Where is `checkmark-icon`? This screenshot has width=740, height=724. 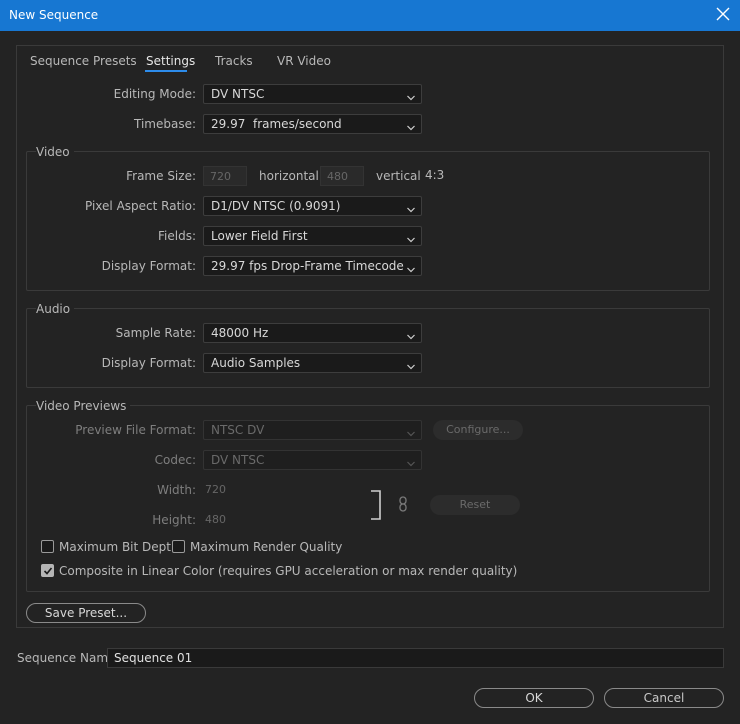 checkmark-icon is located at coordinates (48, 571).